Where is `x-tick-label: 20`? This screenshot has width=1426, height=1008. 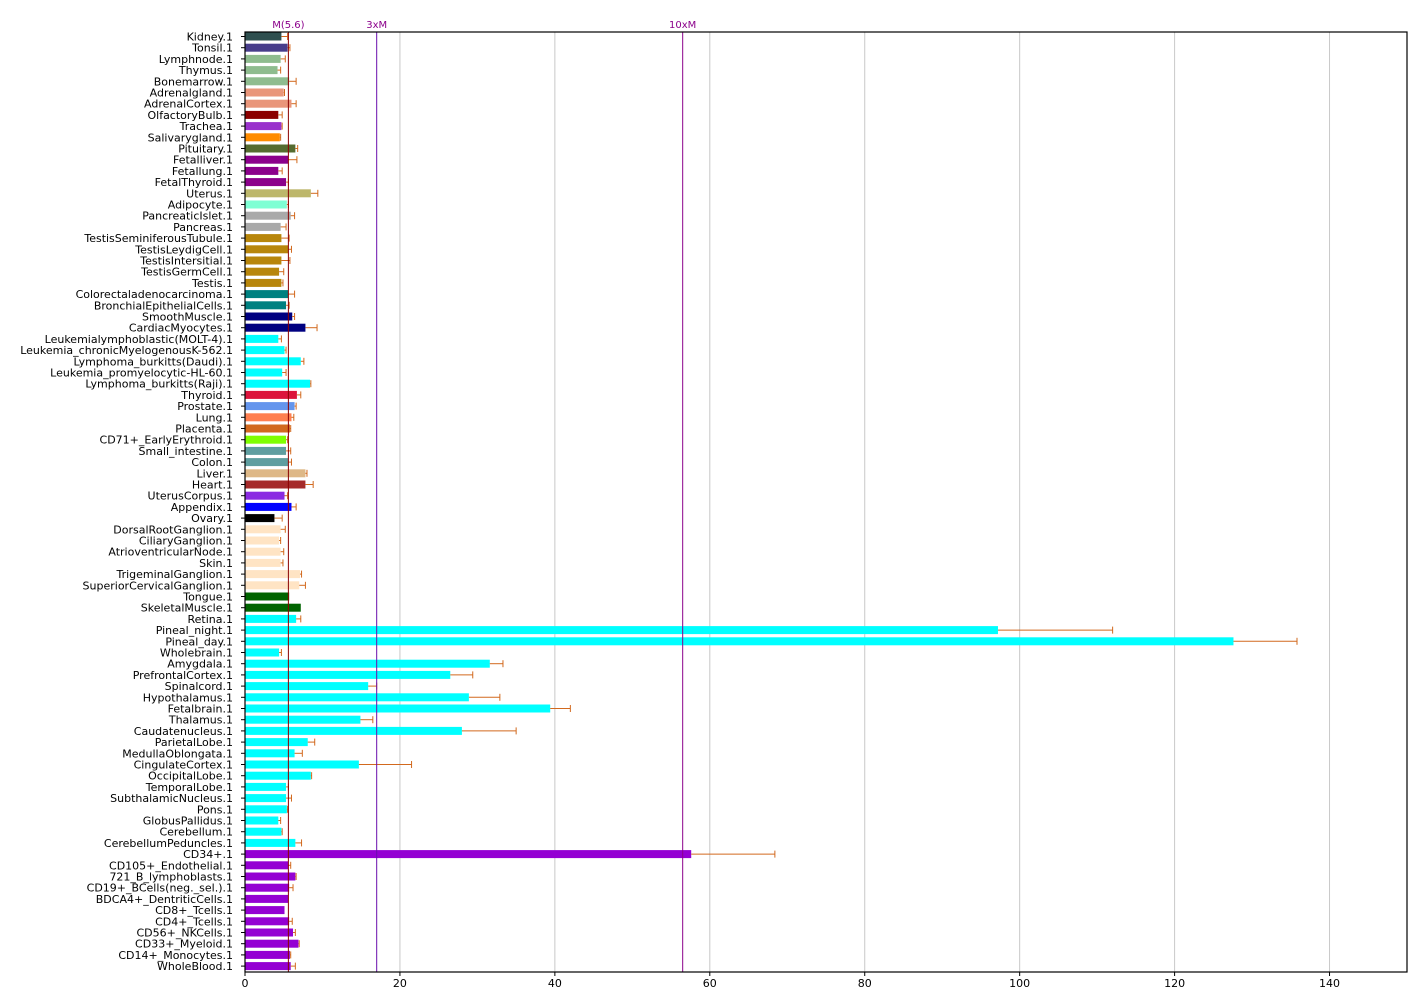
x-tick-label: 20 is located at coordinates (400, 983).